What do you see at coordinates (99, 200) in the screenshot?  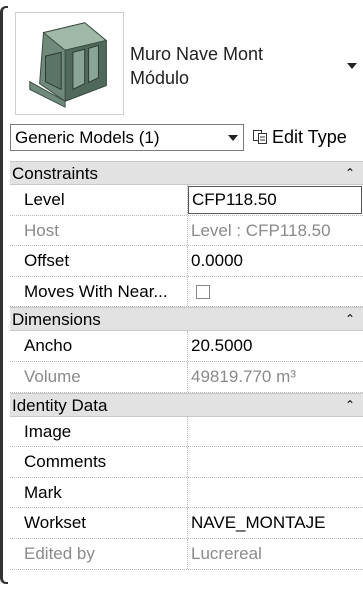 I see `property-label: Level` at bounding box center [99, 200].